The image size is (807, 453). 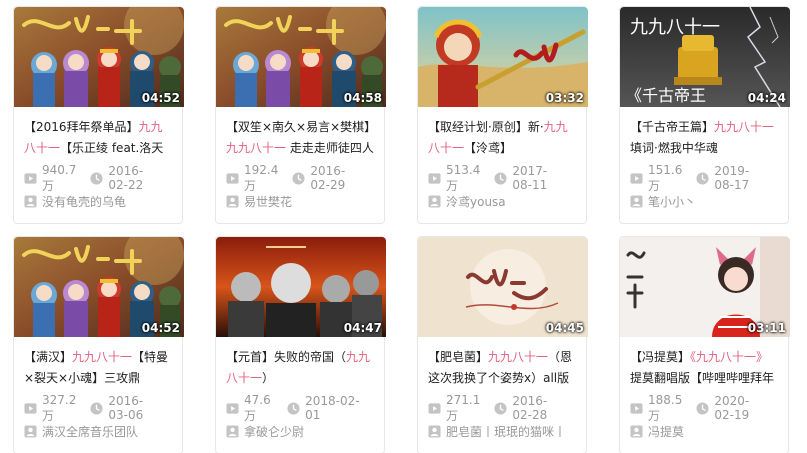 I want to click on video-title: 【肥皂菌】九九八十一（恩这次我换了个姿势x）all版, so click(x=502, y=368).